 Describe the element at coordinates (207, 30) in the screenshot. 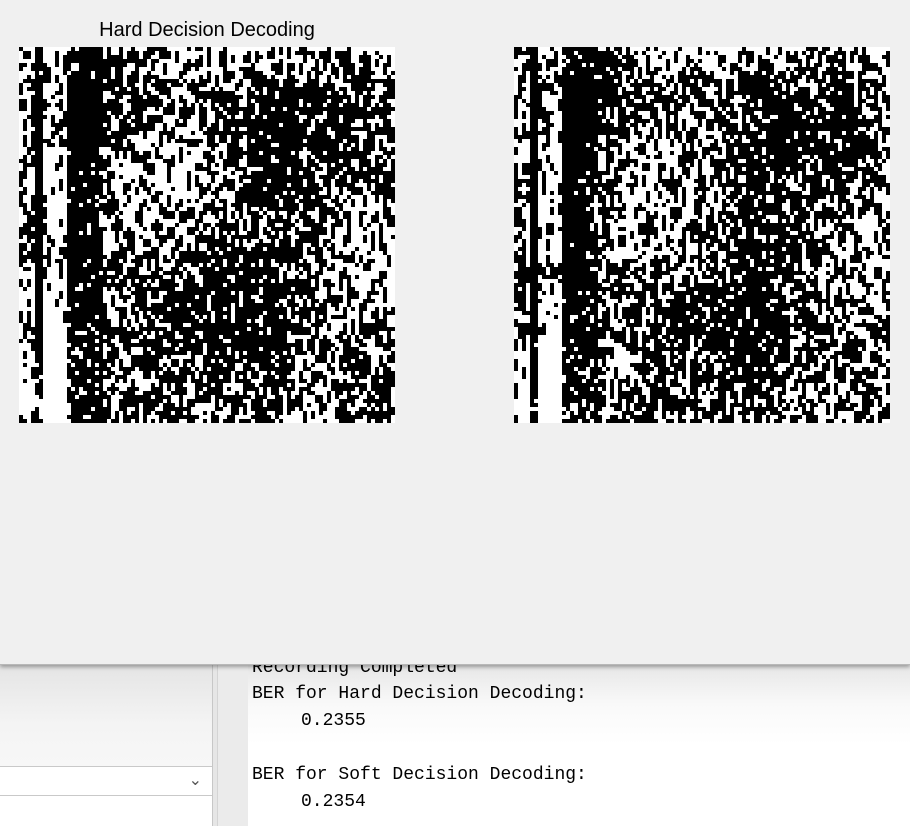

I see `axes-title-hard-decision: Hard Decision Decoding` at that location.